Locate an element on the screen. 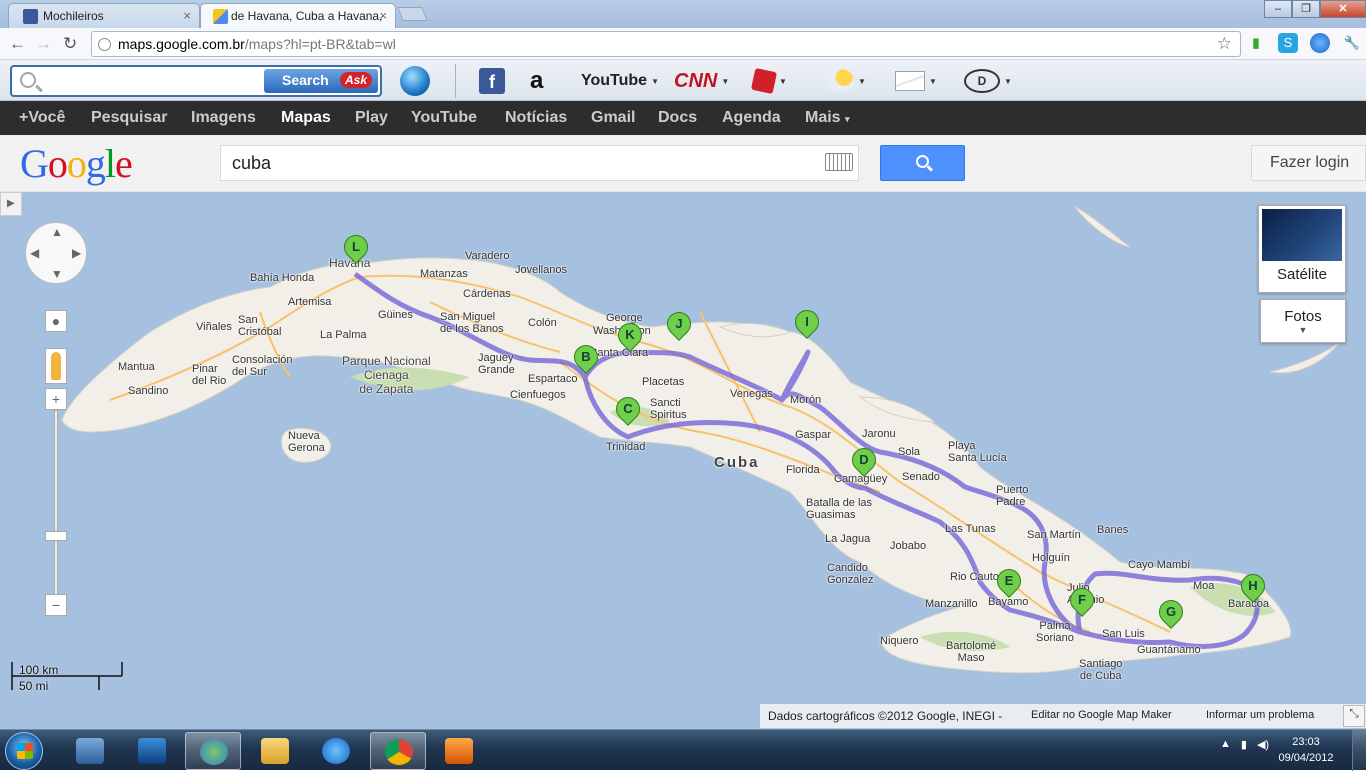 This screenshot has height=771, width=1366. route-marker-f: F is located at coordinates (1082, 602).